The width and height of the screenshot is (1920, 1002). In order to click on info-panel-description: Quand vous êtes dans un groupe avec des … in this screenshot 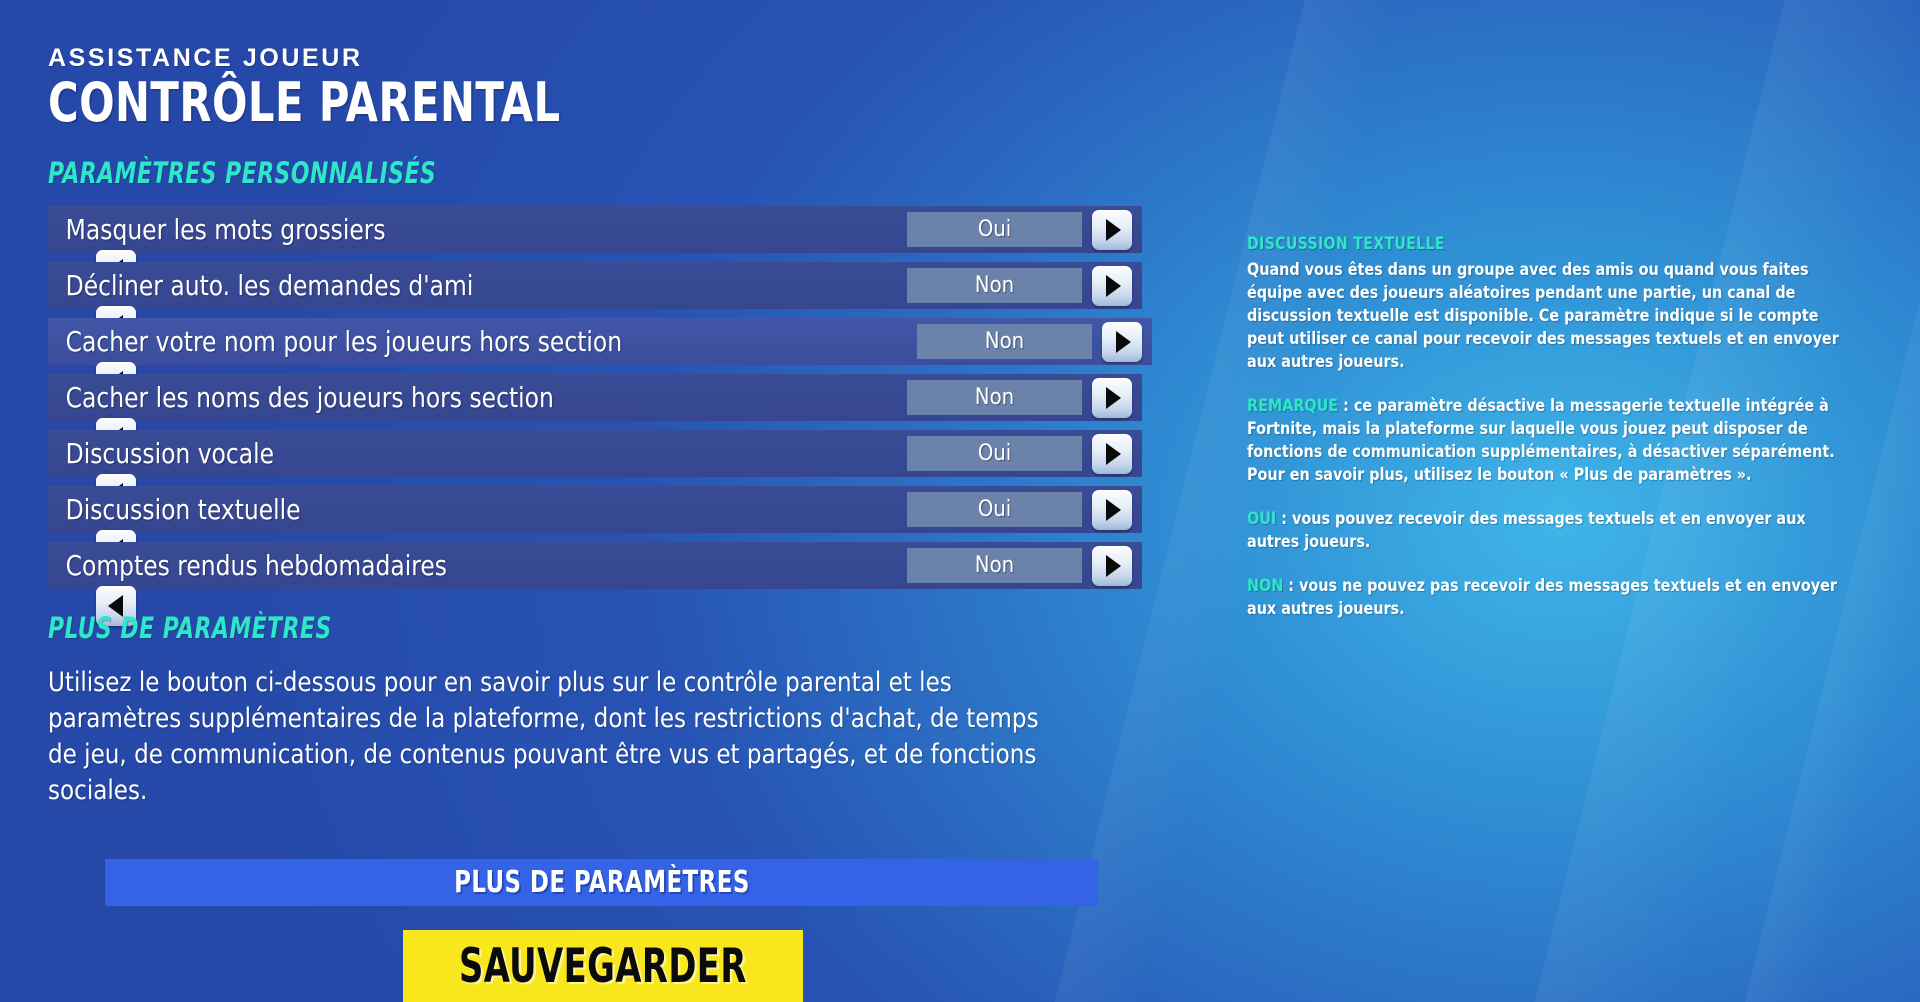, I will do `click(1543, 316)`.